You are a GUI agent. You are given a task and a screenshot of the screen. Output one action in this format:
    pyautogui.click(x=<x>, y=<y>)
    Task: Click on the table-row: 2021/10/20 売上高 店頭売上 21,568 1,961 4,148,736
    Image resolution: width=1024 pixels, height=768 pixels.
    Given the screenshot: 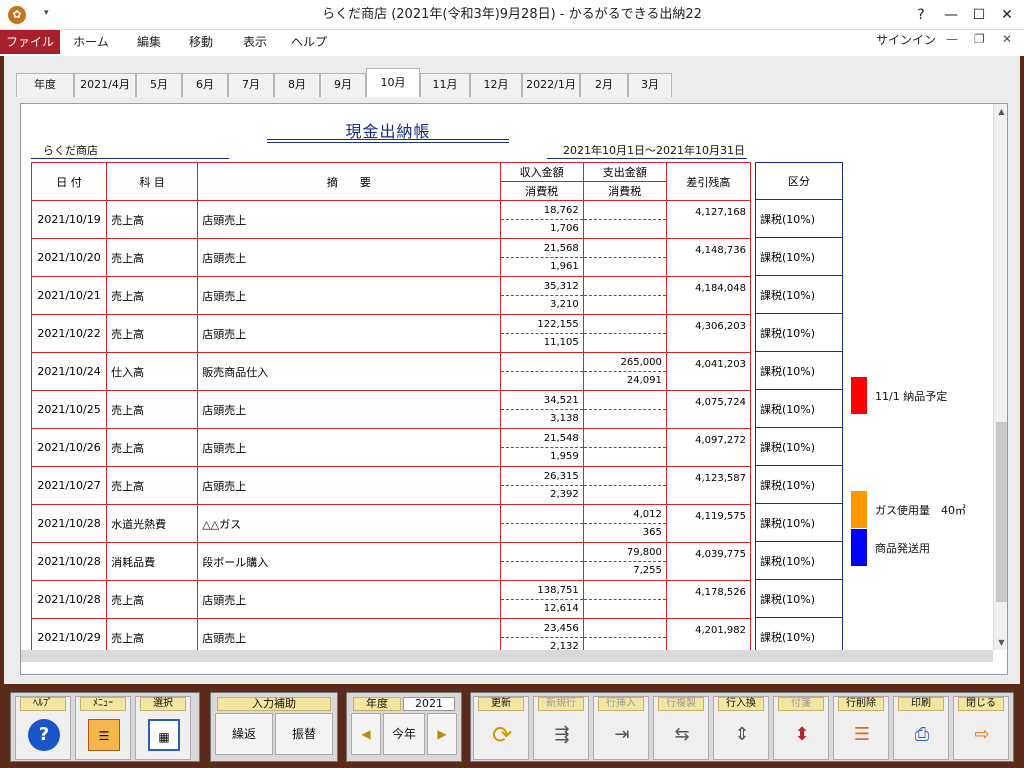 What is the action you would take?
    pyautogui.click(x=391, y=257)
    